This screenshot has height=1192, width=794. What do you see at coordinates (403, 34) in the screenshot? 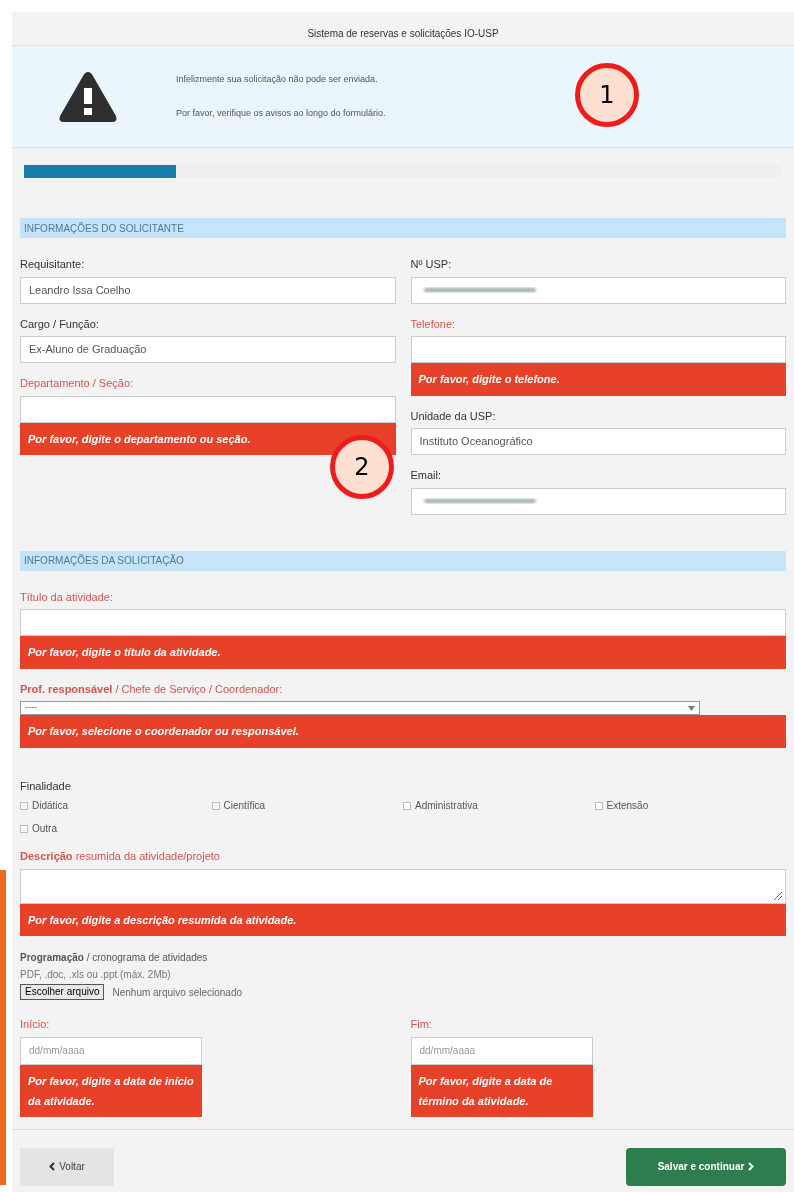
I see `page-title: Sistema de reservas e solicitações IO-USP` at bounding box center [403, 34].